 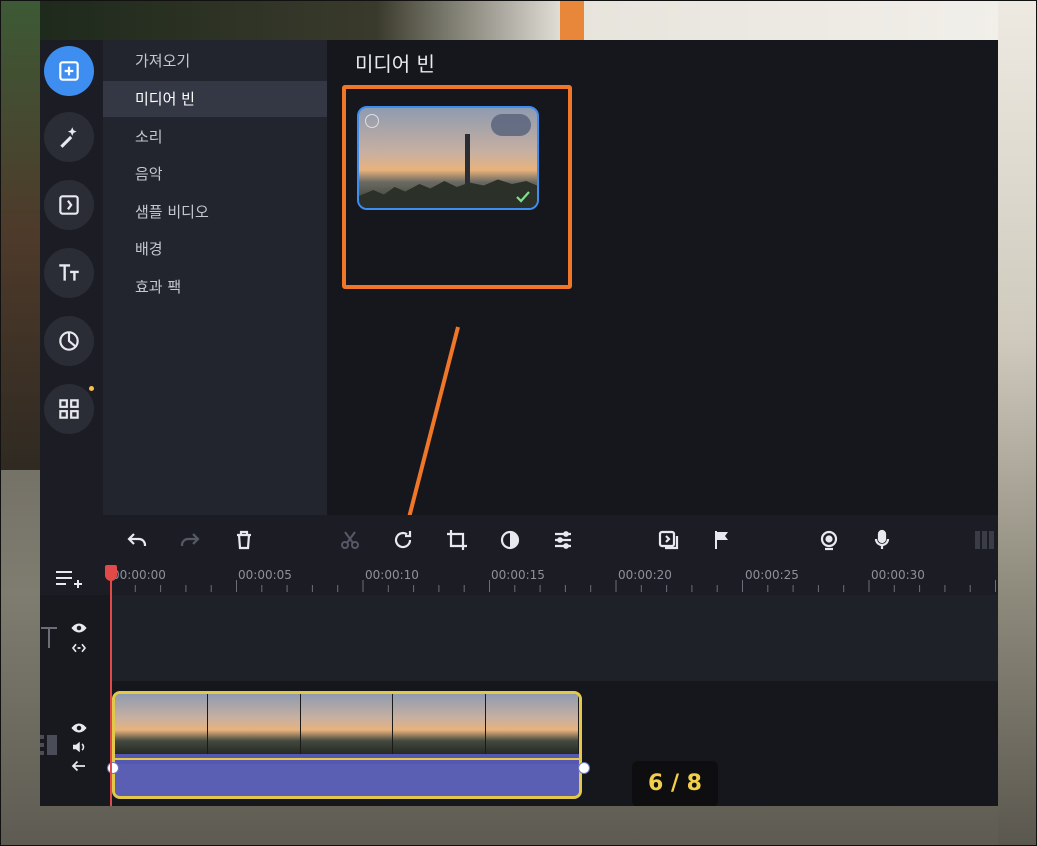 I want to click on background-photo-right, so click(x=1017, y=423).